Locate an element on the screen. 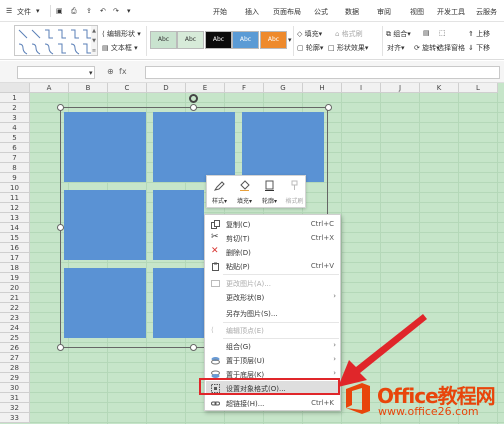  tab-developer: 开发工具 is located at coordinates (451, 12).